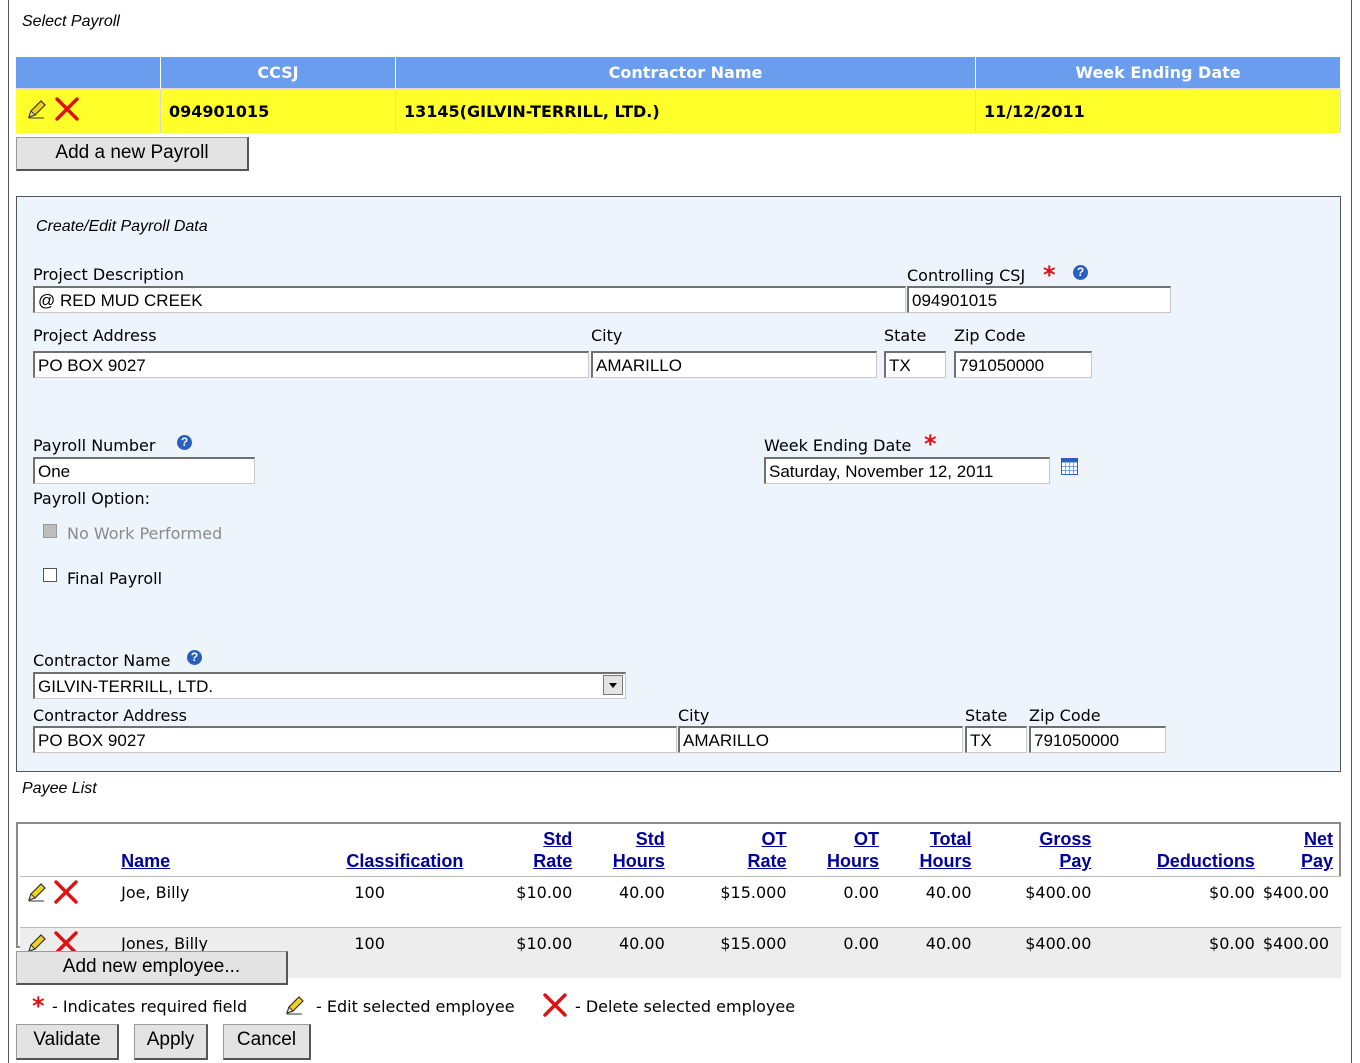  I want to click on payee-std-rate: $10.00, so click(532, 952).